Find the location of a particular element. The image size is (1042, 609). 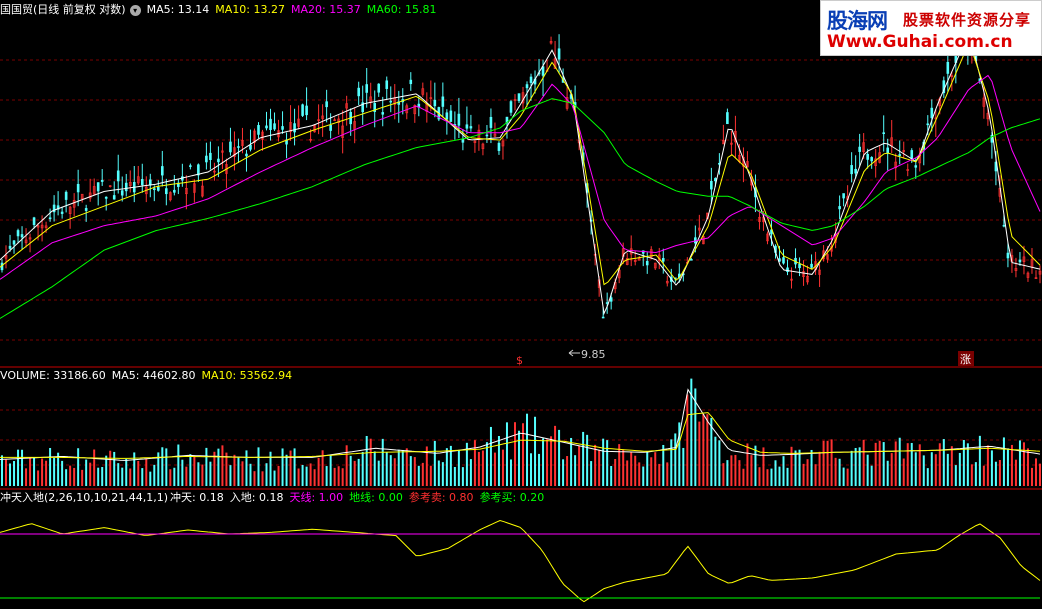

indicator-name: 冲天入地(2,26,10,10,21,44,1,1) is located at coordinates (84, 497).